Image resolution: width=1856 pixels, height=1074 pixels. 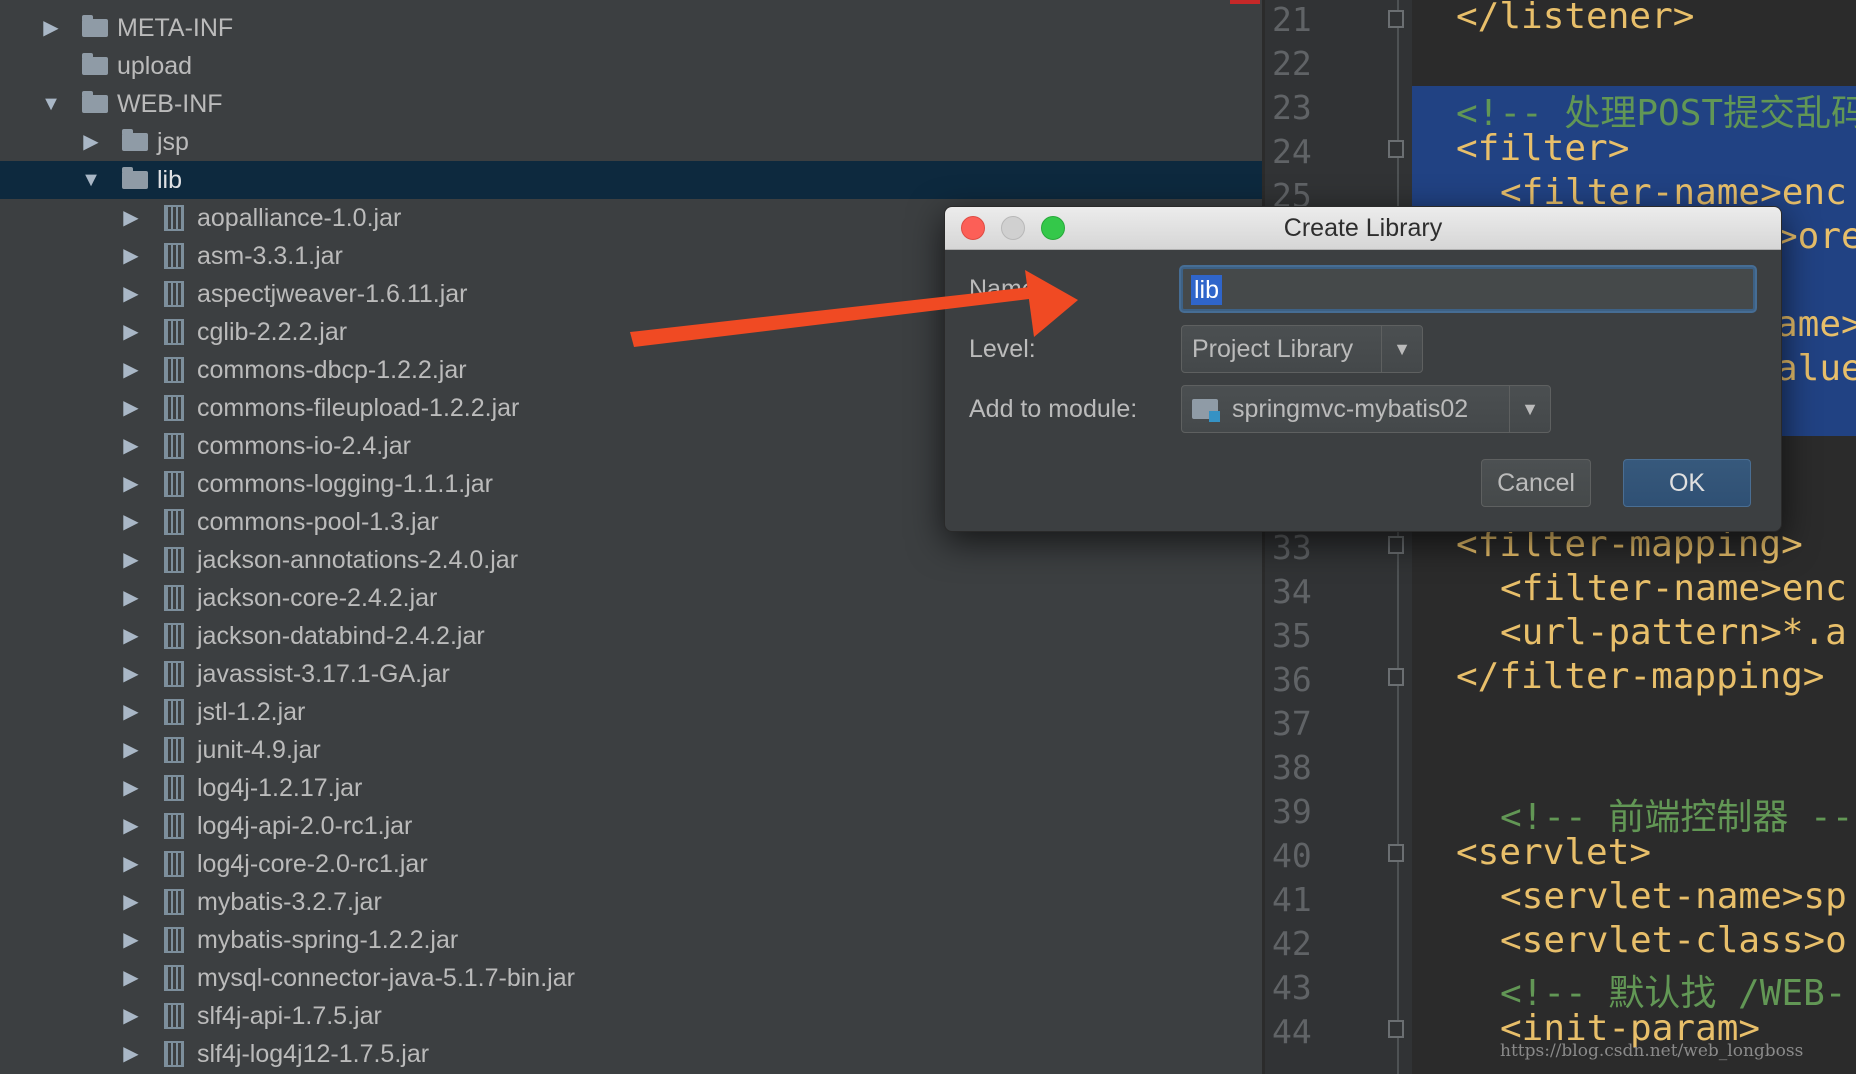 I want to click on line-number: 21, so click(x=1292, y=19).